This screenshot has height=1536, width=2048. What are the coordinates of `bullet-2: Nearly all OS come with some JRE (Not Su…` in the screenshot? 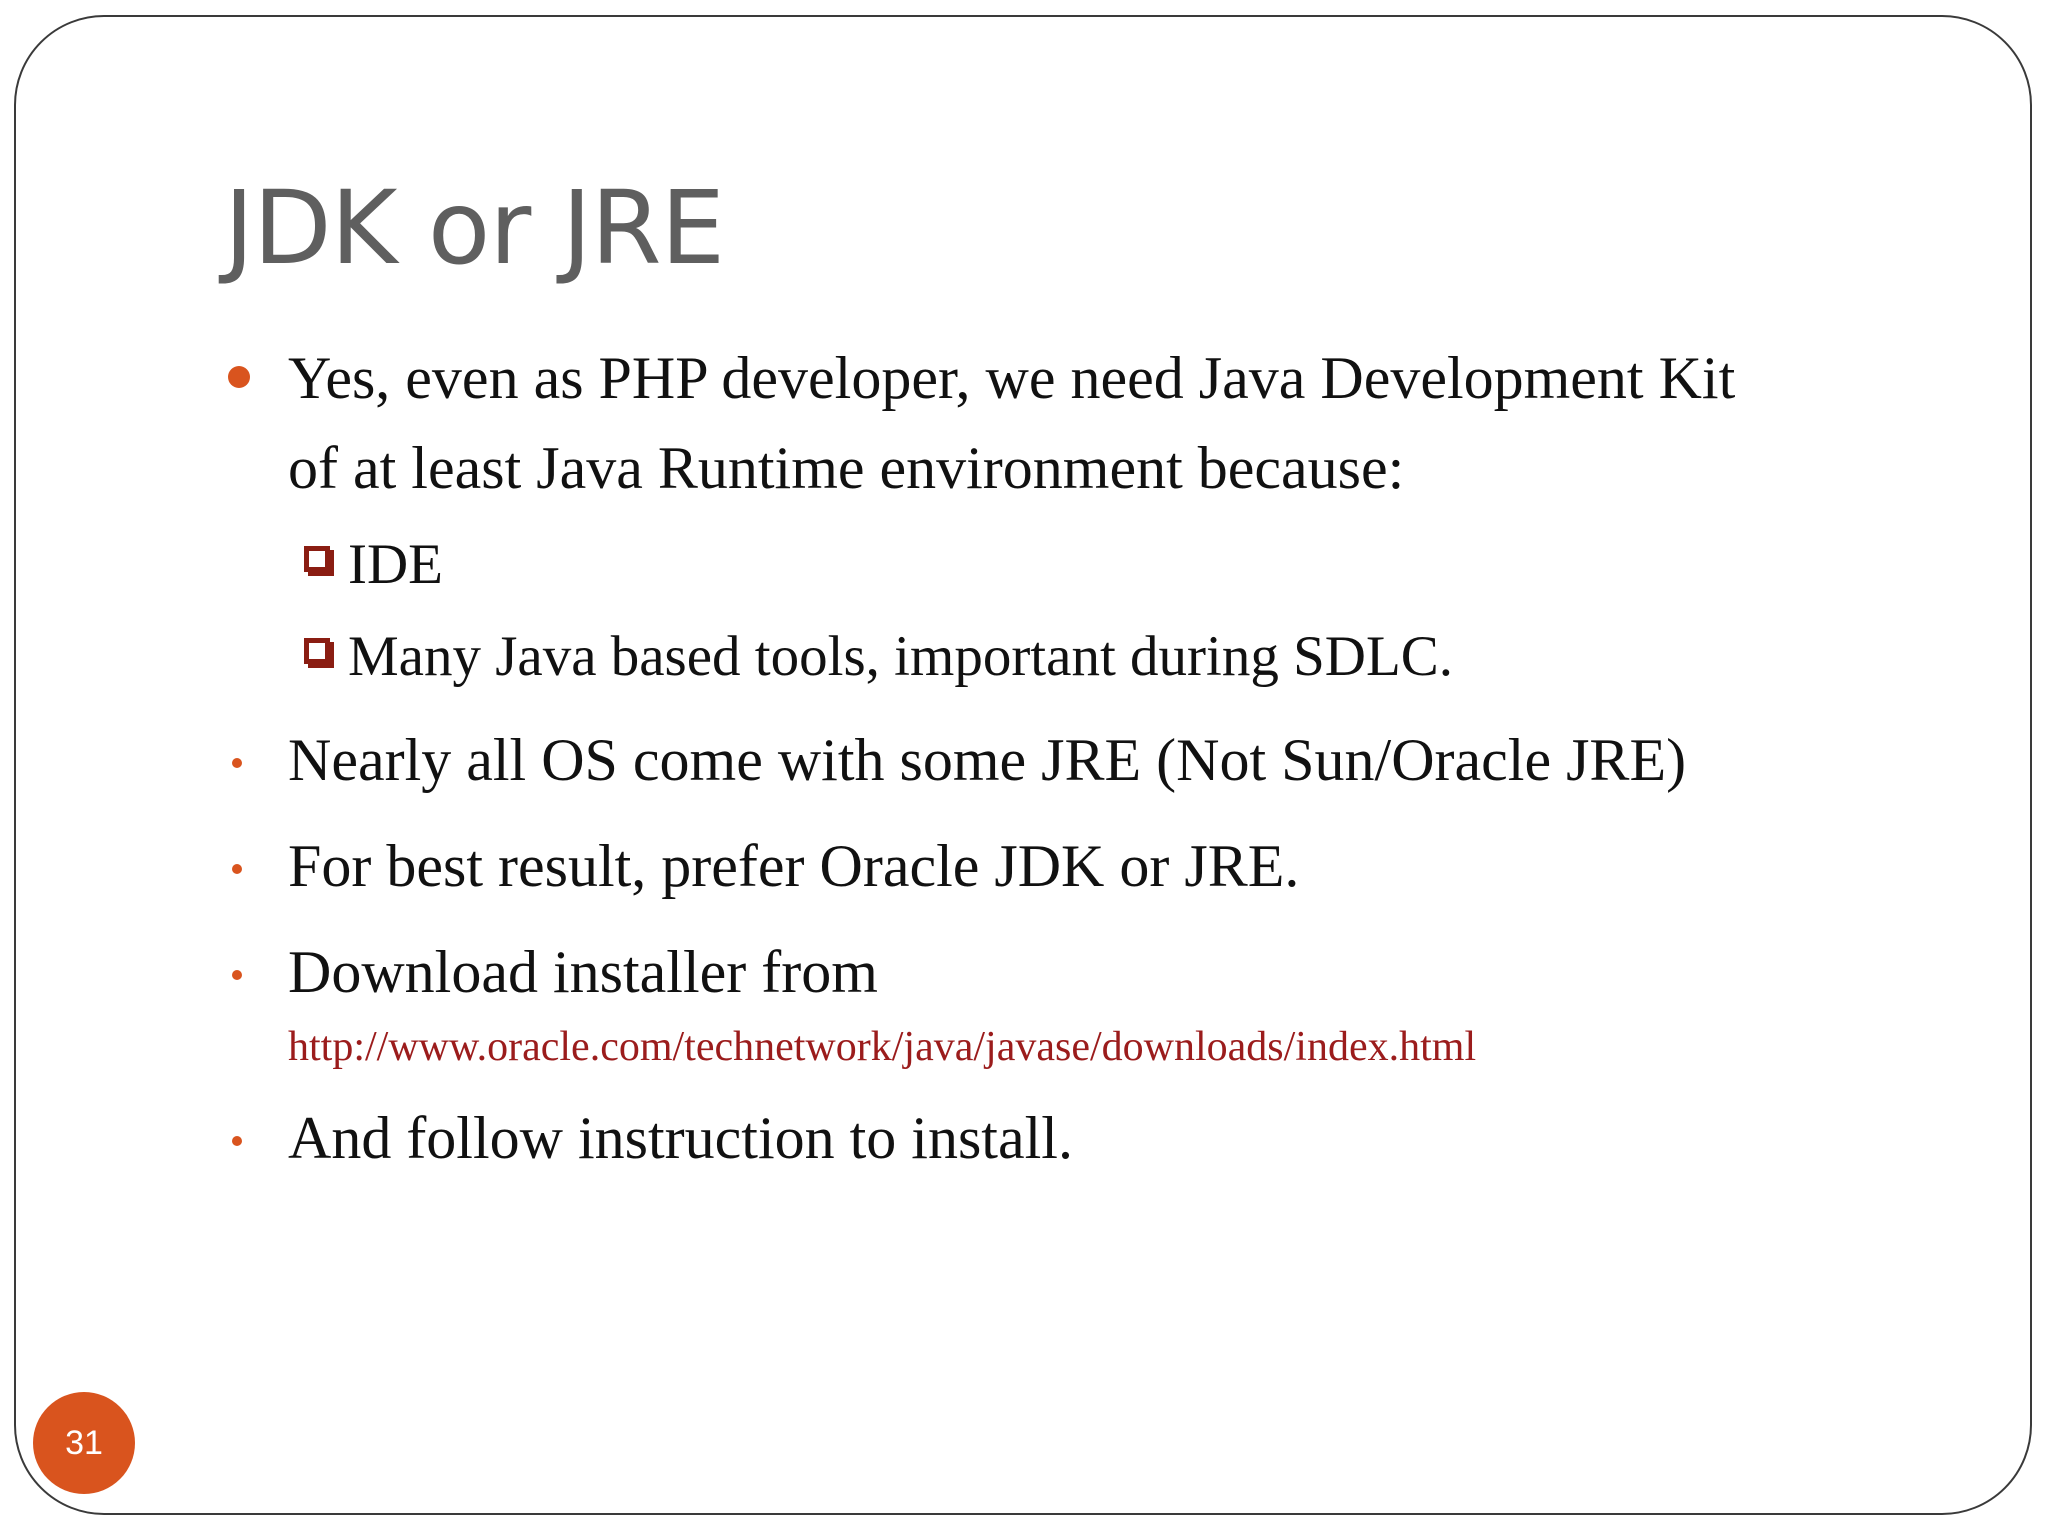 It's located at (987, 760).